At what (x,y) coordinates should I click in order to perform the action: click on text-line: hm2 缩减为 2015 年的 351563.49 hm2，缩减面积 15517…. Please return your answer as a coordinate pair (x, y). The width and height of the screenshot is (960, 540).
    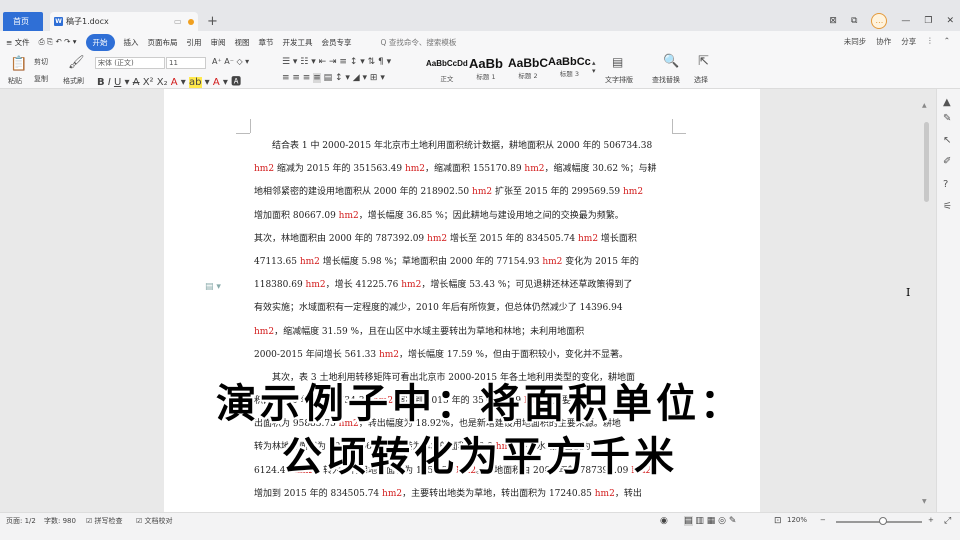
    Looking at the image, I should click on (462, 169).